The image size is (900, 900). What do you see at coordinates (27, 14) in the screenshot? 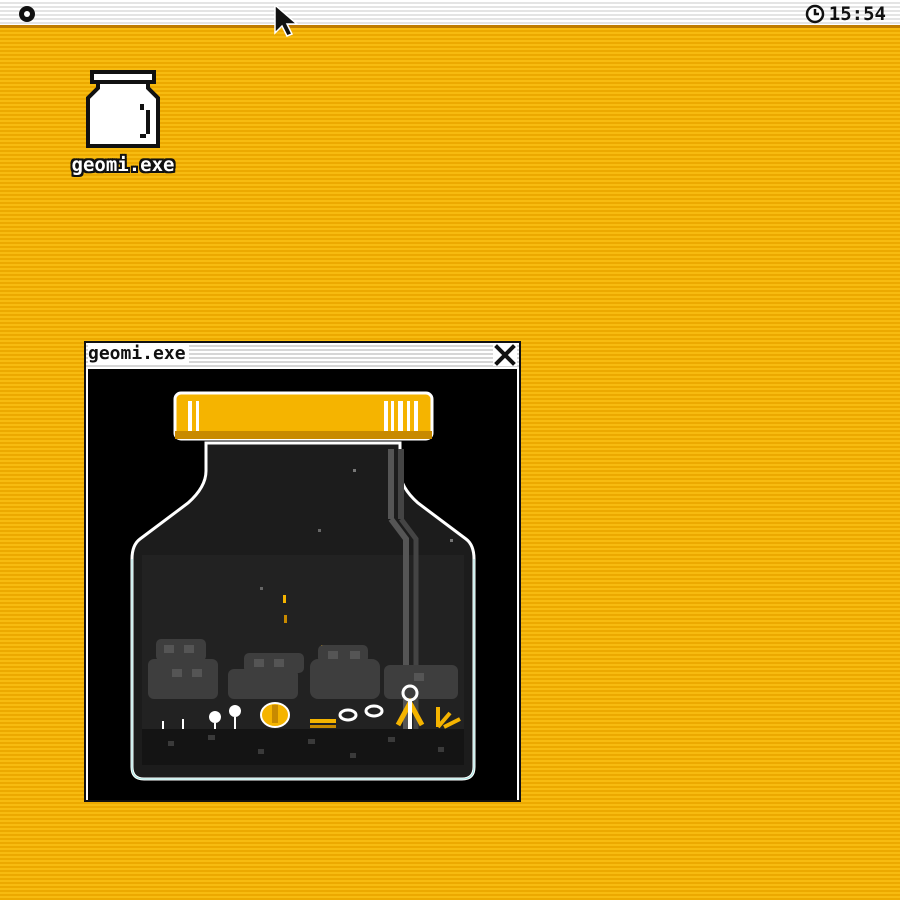
I see `system-menu-icon` at bounding box center [27, 14].